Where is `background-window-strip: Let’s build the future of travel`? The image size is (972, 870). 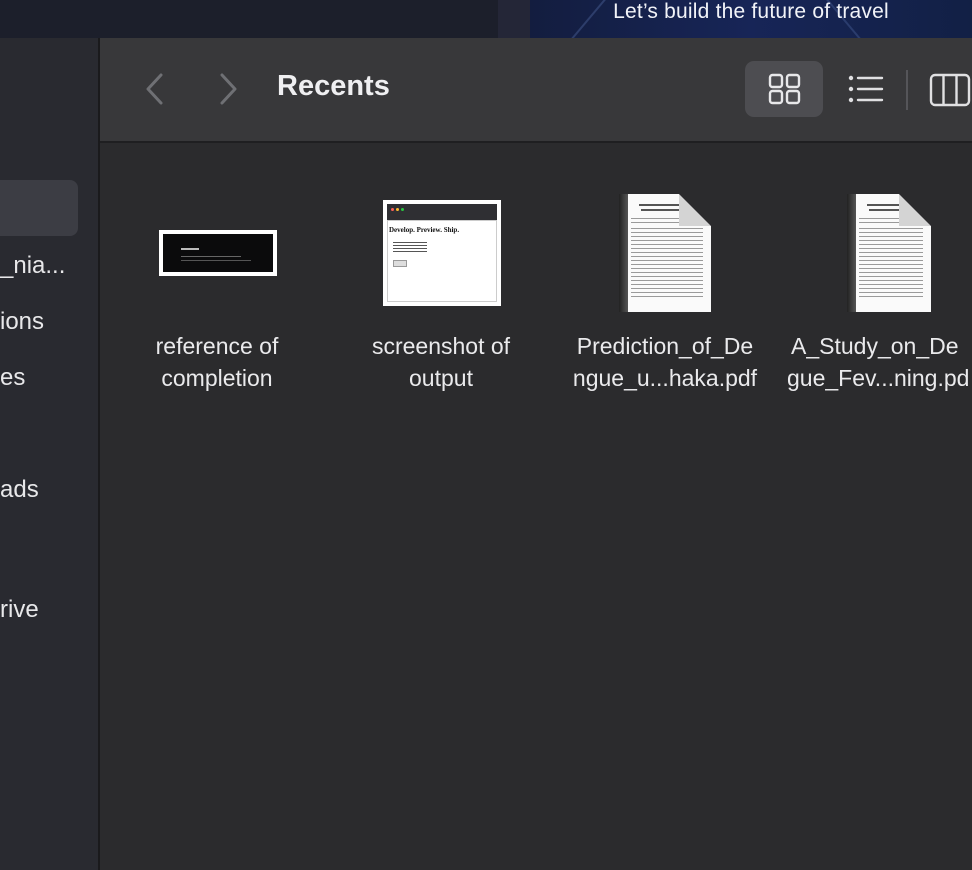
background-window-strip: Let’s build the future of travel is located at coordinates (486, 19).